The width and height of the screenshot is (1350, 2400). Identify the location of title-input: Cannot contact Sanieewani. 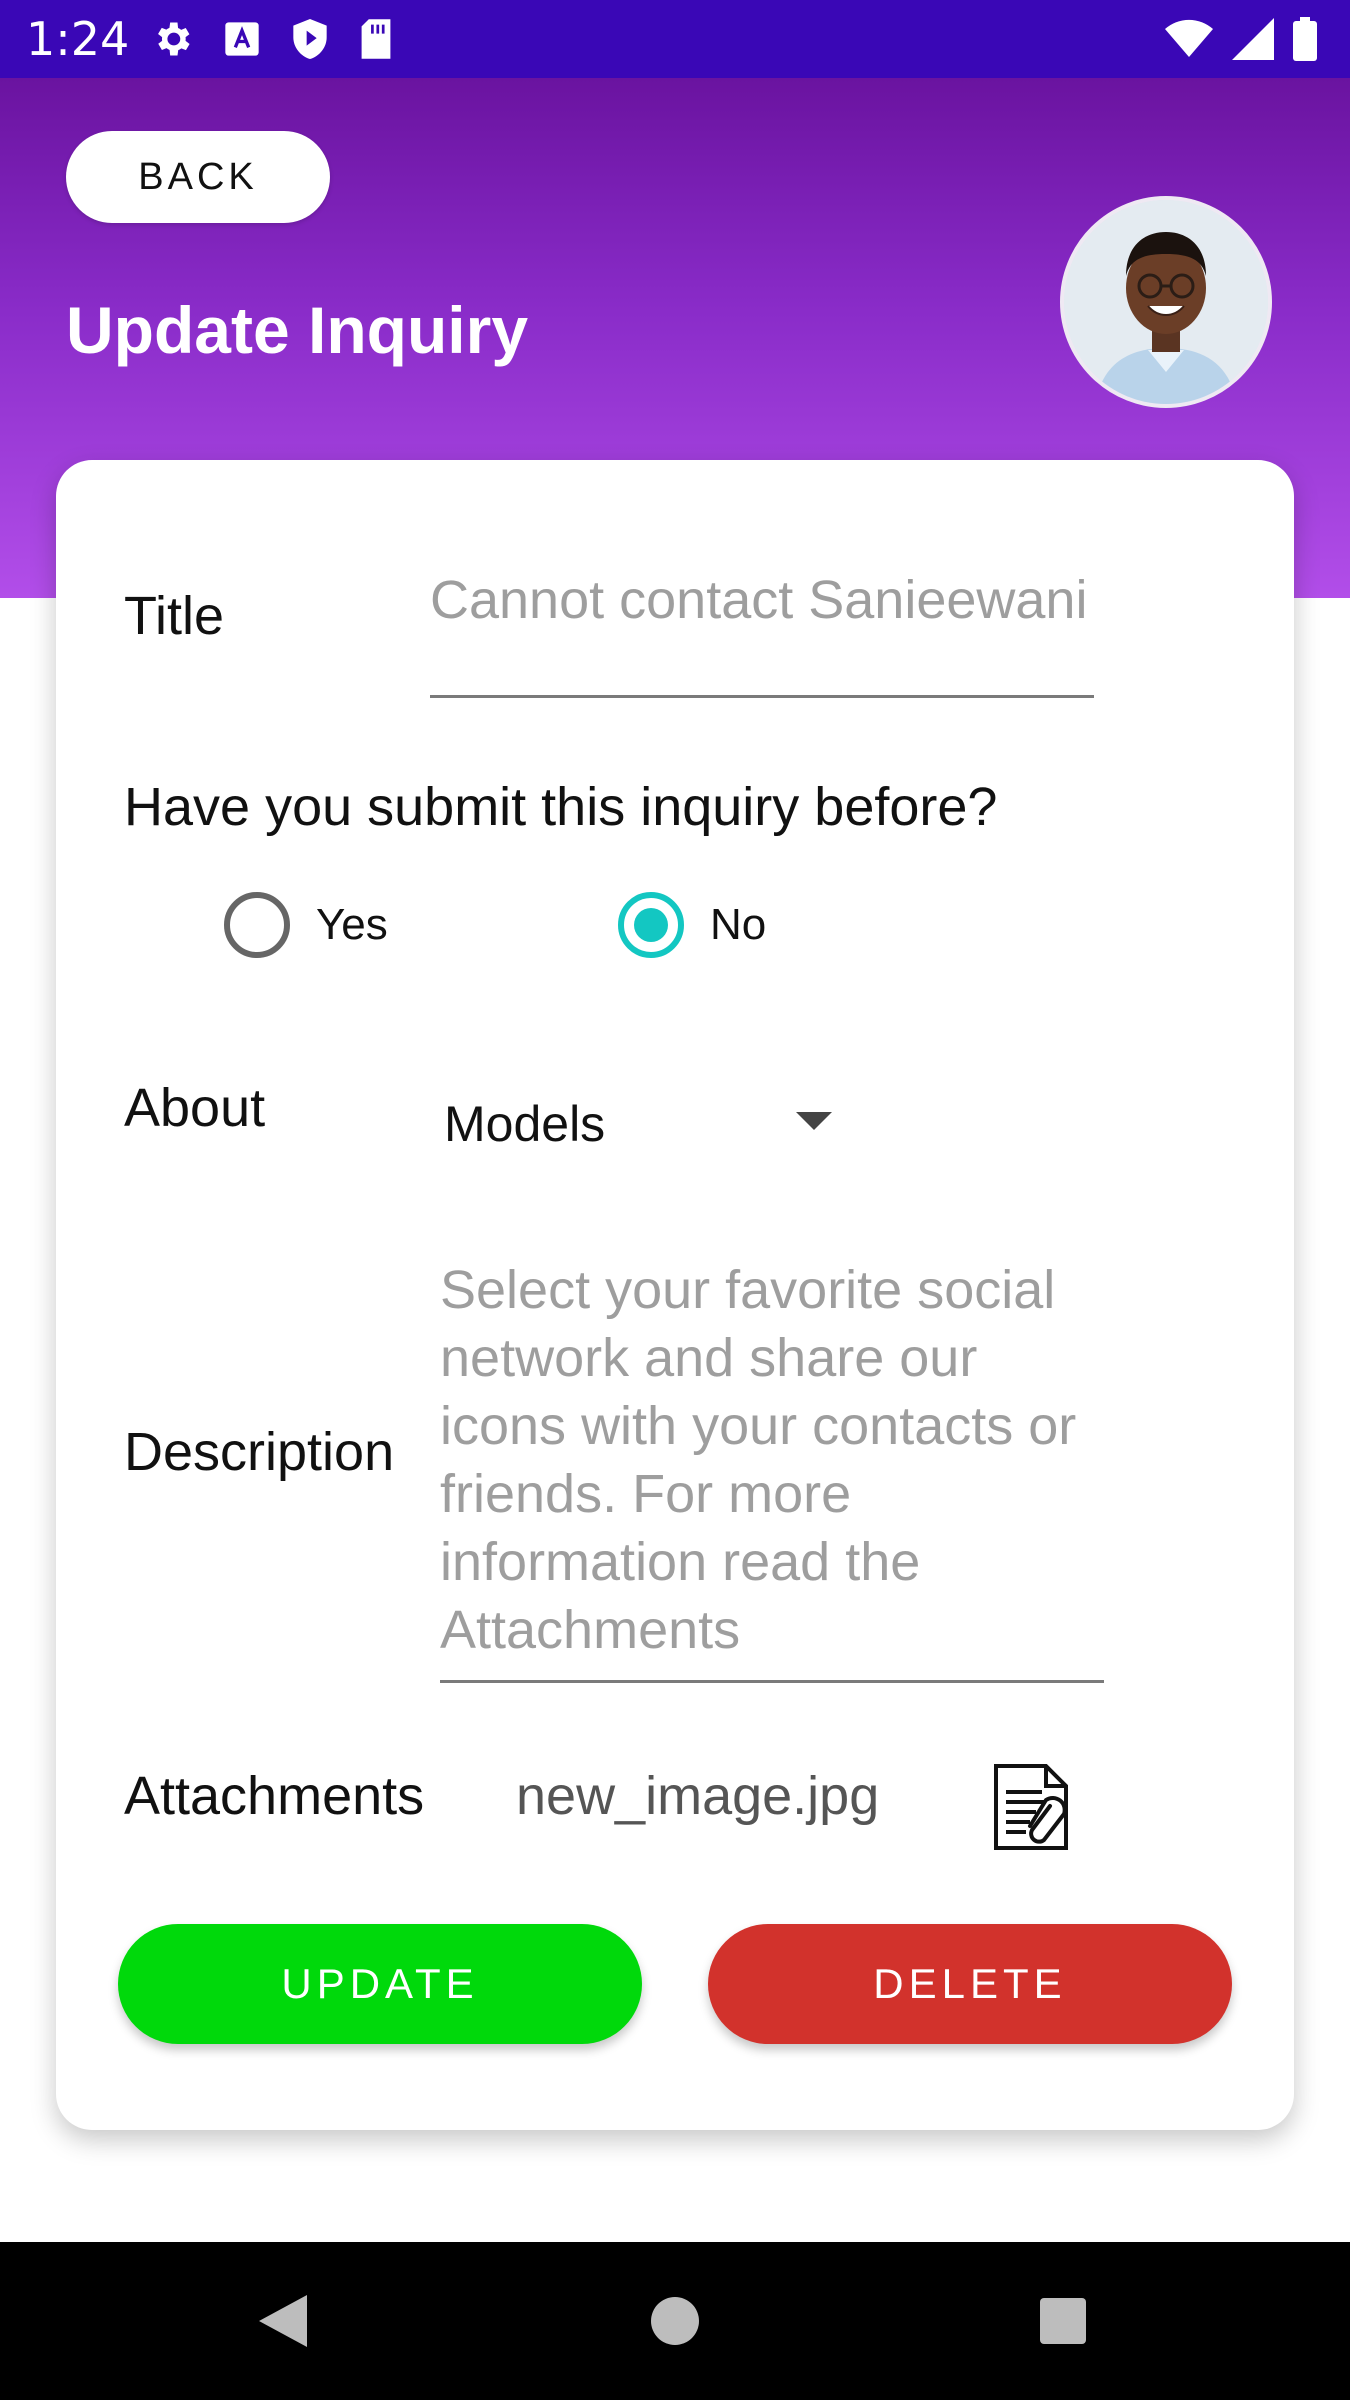
(762, 632).